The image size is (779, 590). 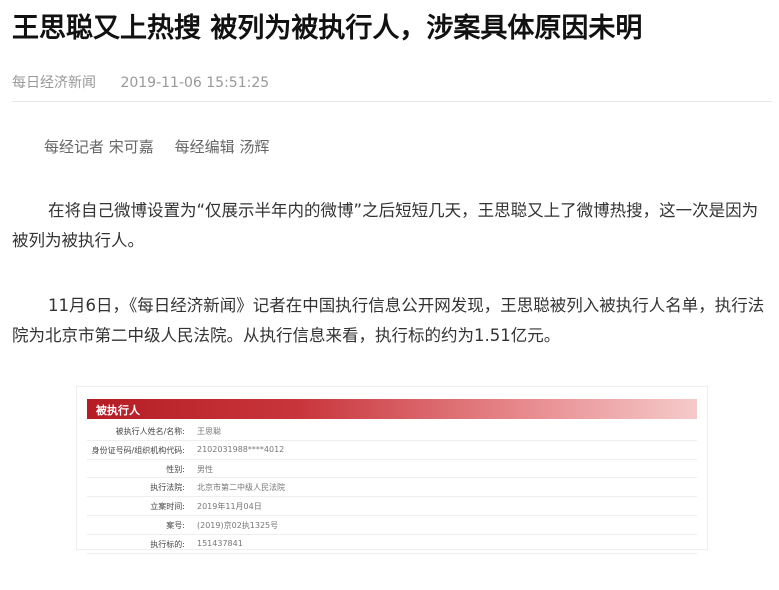 I want to click on record-label: 案号:, so click(x=175, y=525).